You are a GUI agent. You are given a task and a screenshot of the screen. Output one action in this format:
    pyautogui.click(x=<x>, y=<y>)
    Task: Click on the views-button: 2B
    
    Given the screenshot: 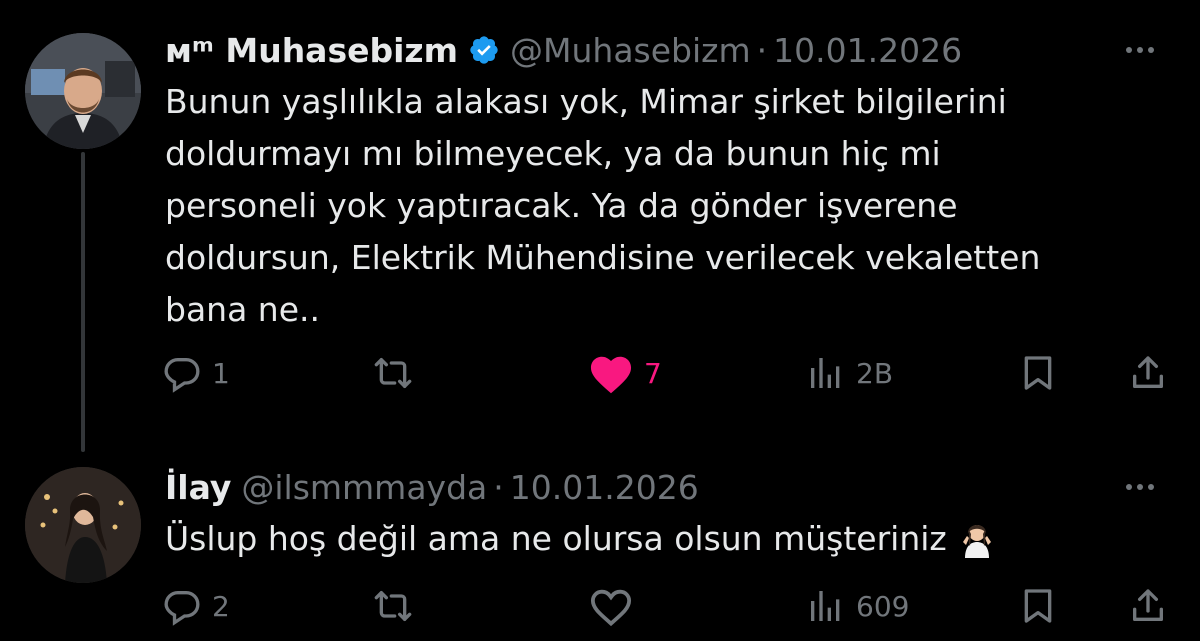 What is the action you would take?
    pyautogui.click(x=849, y=373)
    